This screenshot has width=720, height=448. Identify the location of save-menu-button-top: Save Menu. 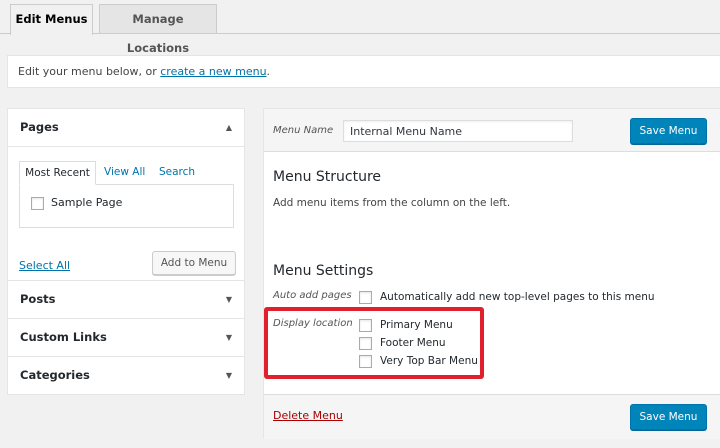
(668, 131).